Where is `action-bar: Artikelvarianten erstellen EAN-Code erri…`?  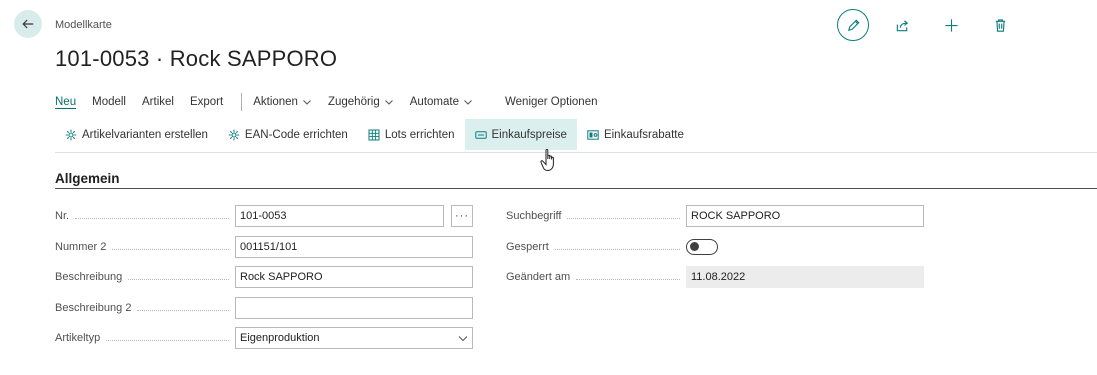
action-bar: Artikelvarianten erstellen EAN-Code erri… is located at coordinates (576, 136).